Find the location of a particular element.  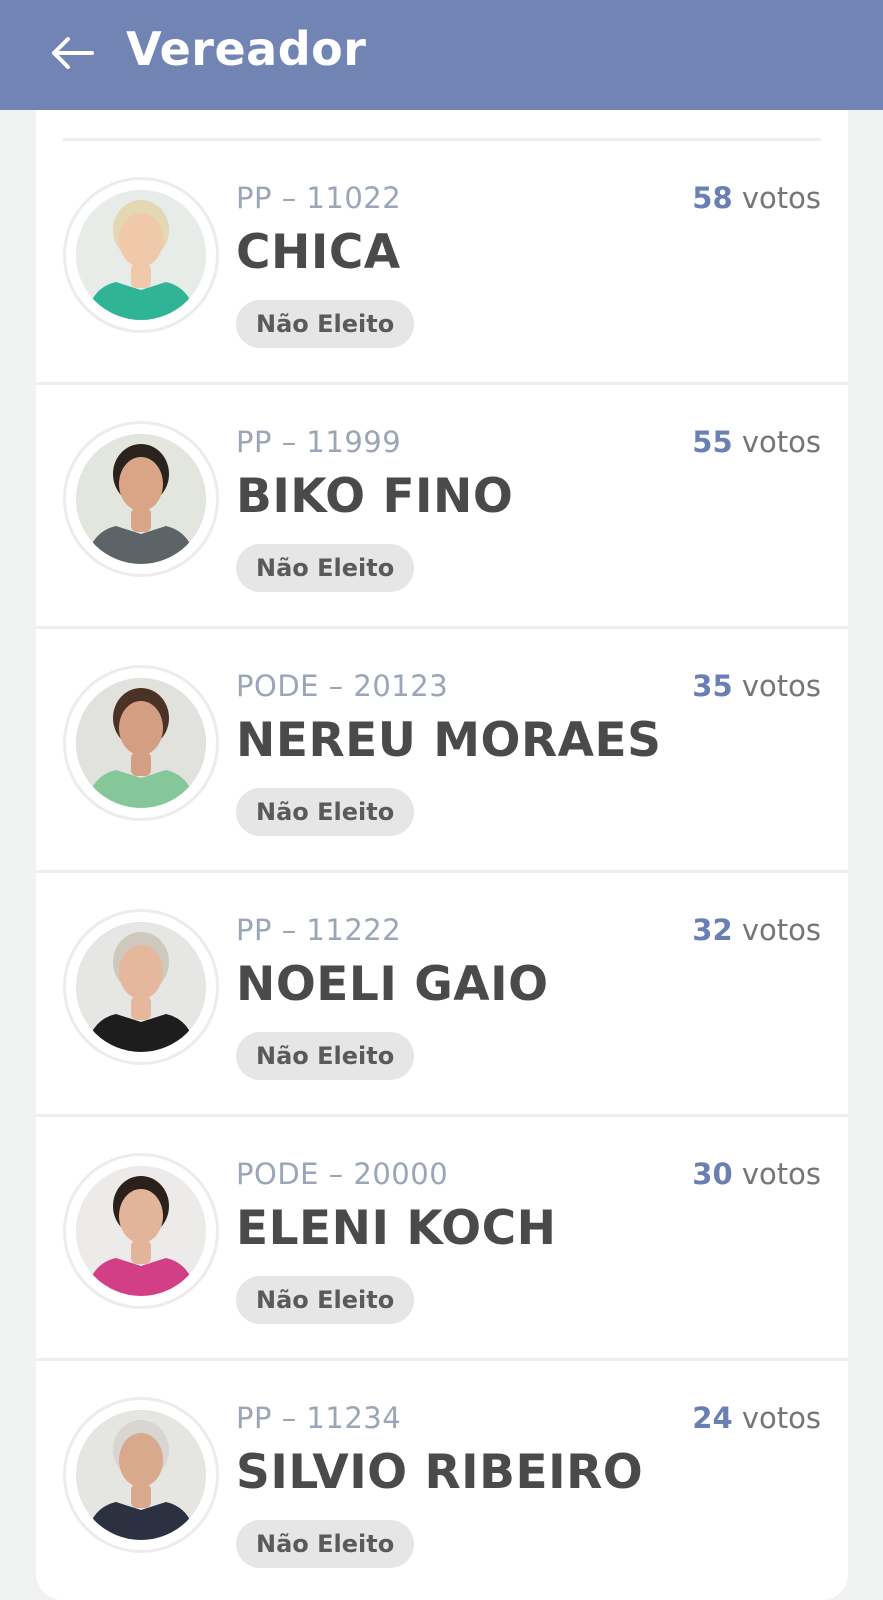

vote-number: 58 is located at coordinates (712, 198).